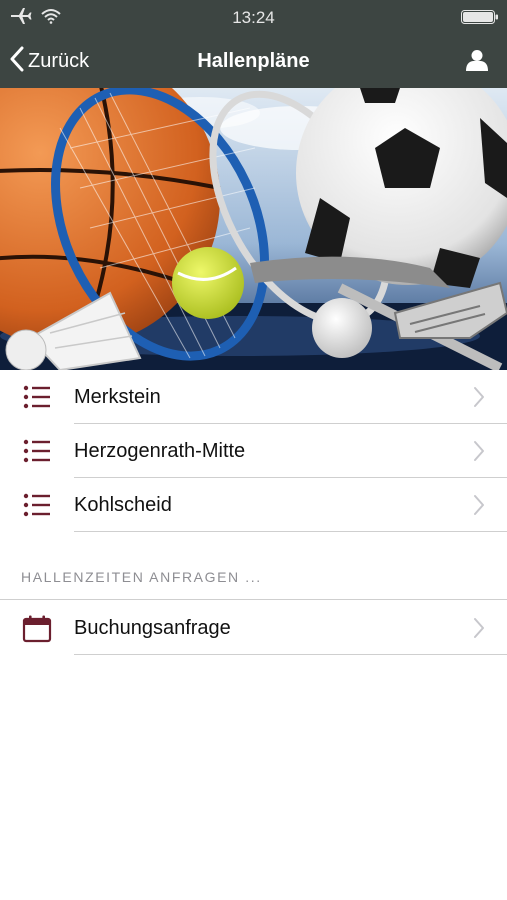 This screenshot has height=900, width=507. I want to click on list-item-herzogenrath-mitte: Herzogenrath-Mitte, so click(253, 451).